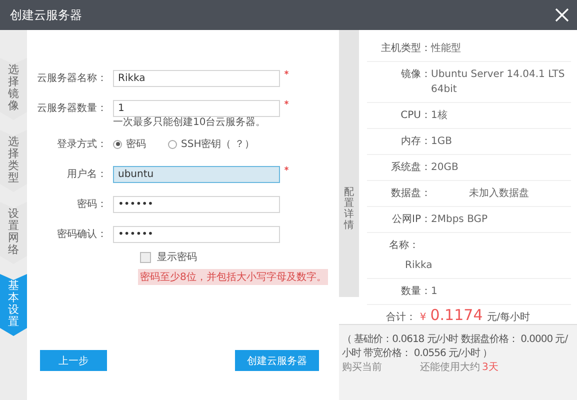 This screenshot has height=400, width=577. Describe the element at coordinates (405, 49) in the screenshot. I see `detail-label: 主机类型：` at that location.